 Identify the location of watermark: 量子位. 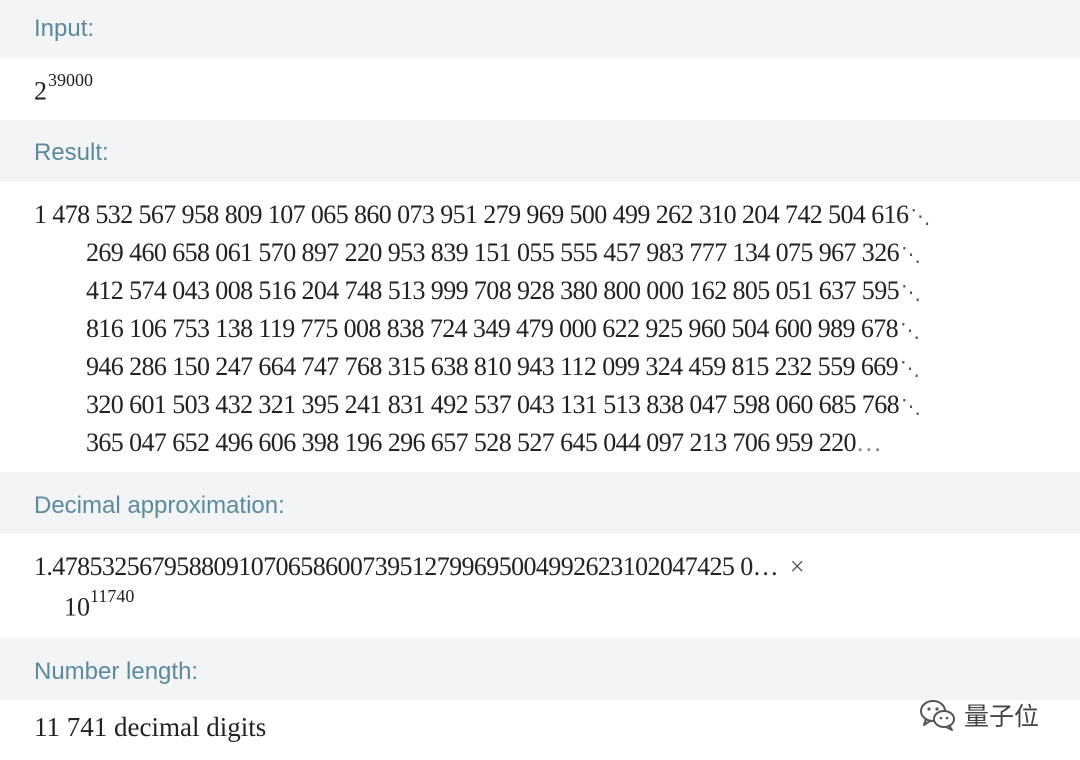
(978, 715).